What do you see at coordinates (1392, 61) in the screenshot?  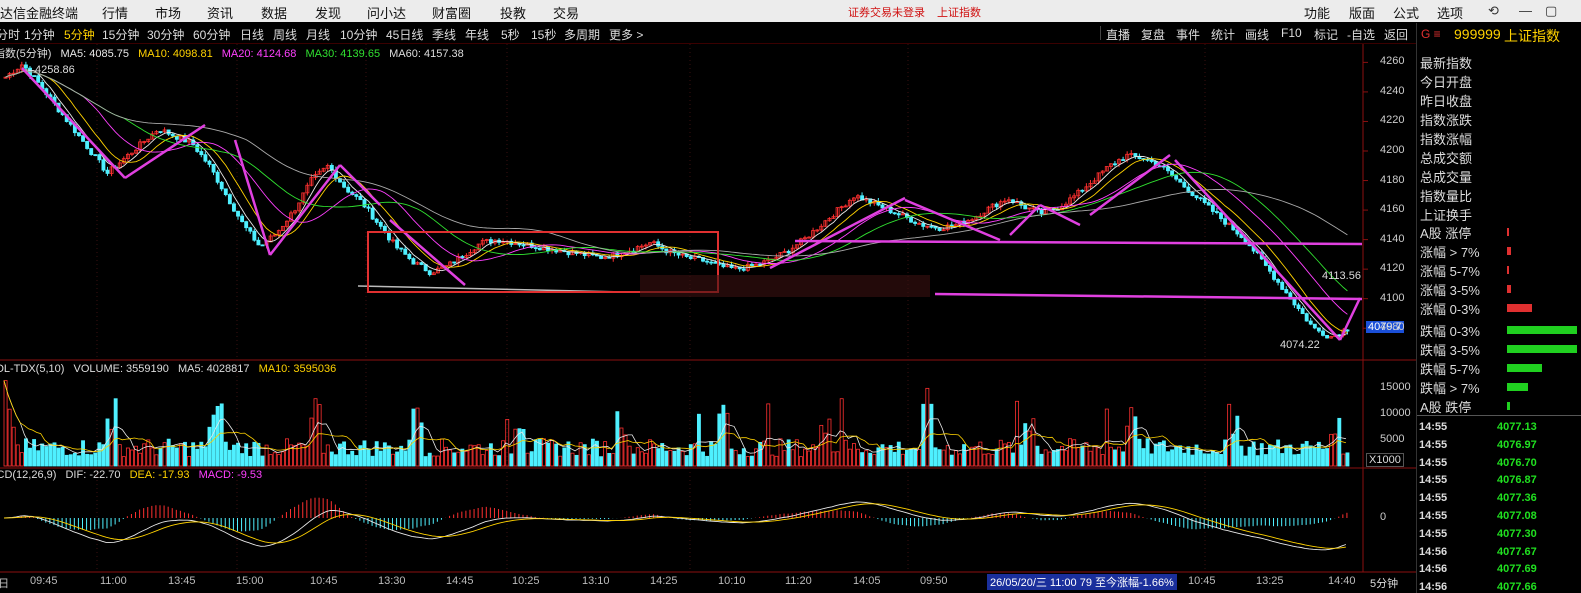 I see `price-tick-label: 4260` at bounding box center [1392, 61].